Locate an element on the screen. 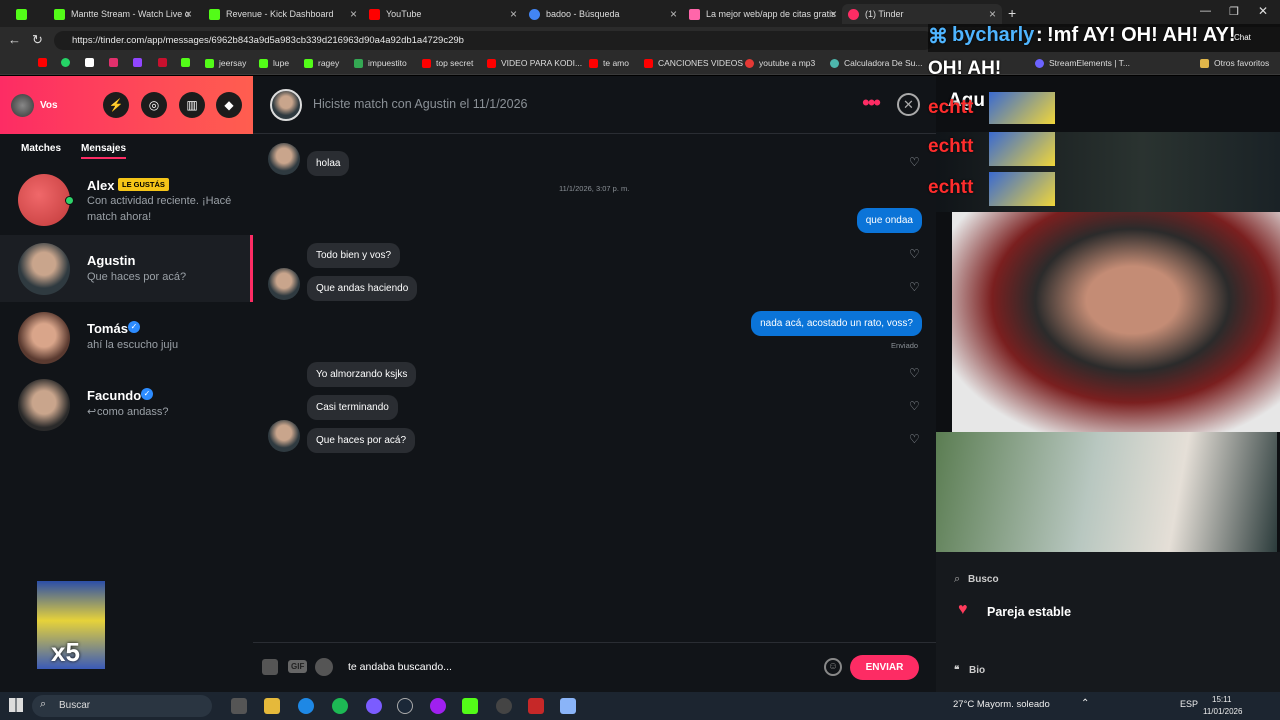 This screenshot has width=1280, height=720. tab-kick is located at coordinates (27, 14).